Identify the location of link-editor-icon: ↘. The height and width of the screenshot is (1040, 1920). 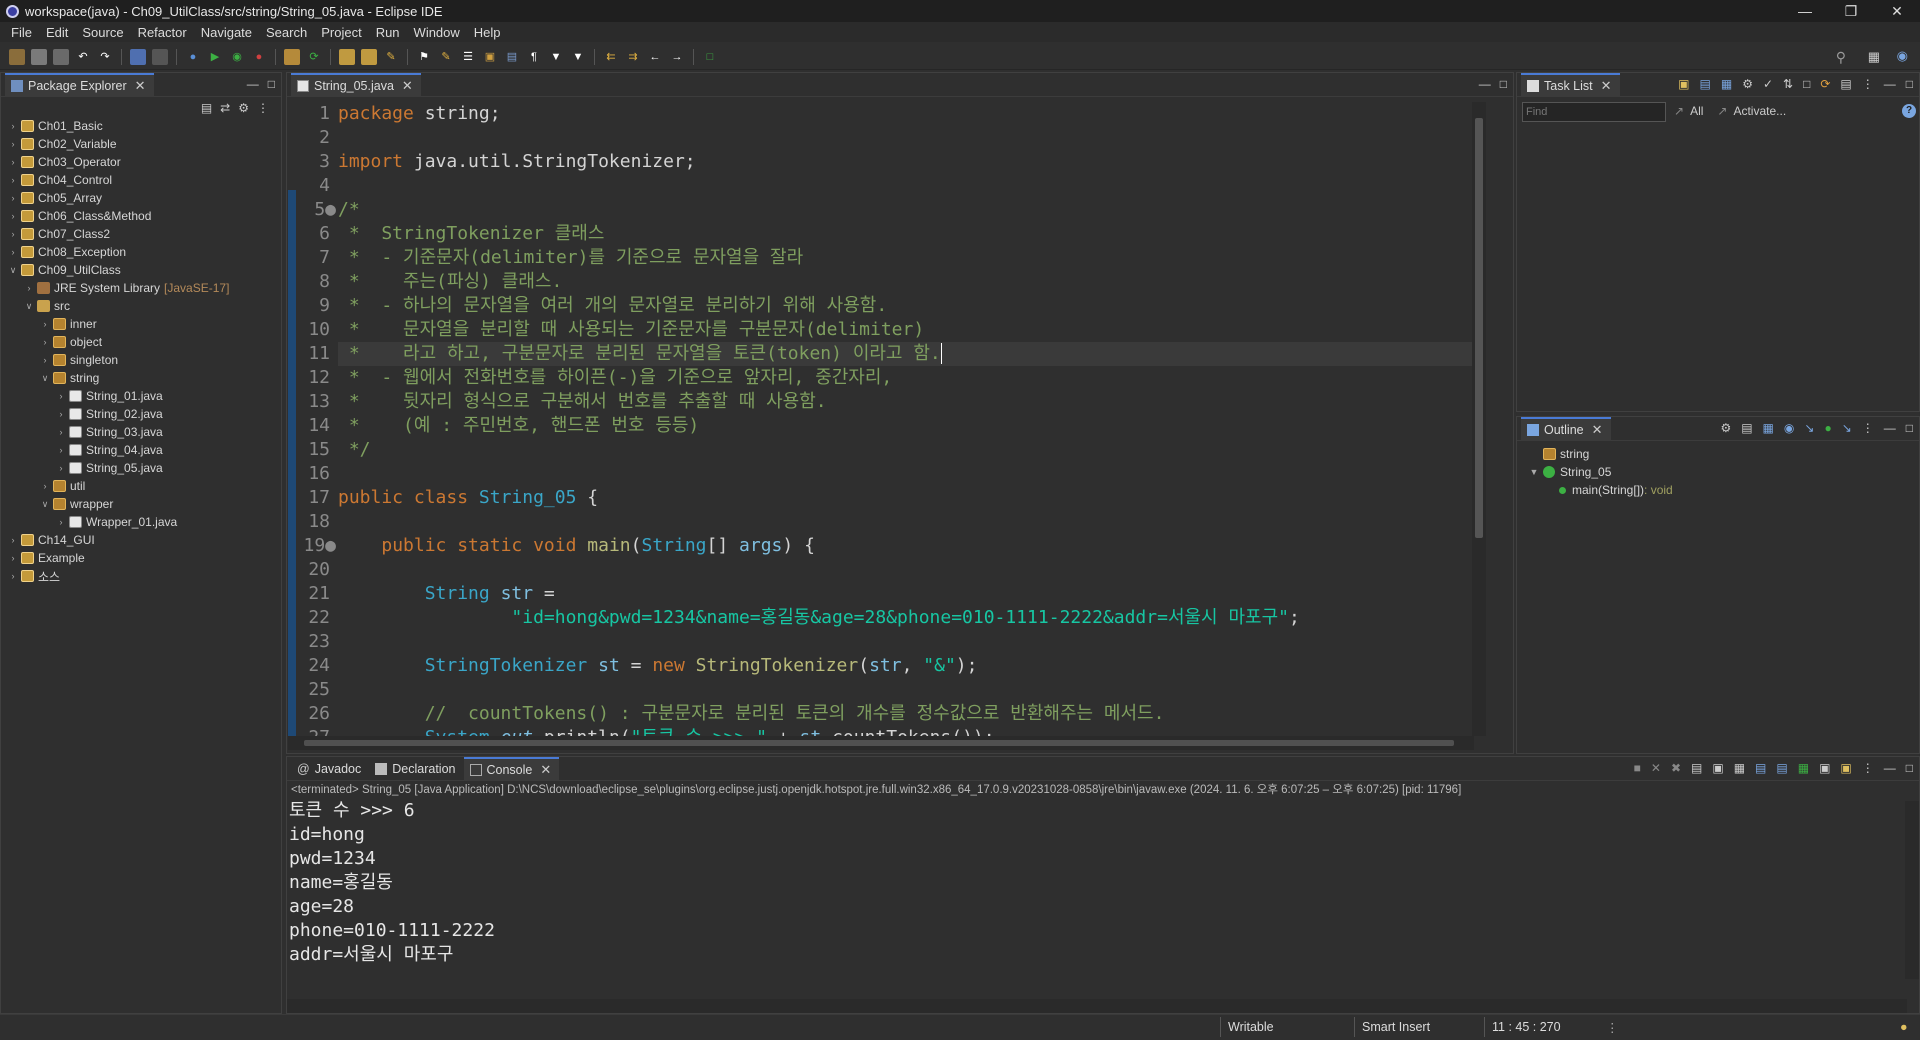
(1847, 428).